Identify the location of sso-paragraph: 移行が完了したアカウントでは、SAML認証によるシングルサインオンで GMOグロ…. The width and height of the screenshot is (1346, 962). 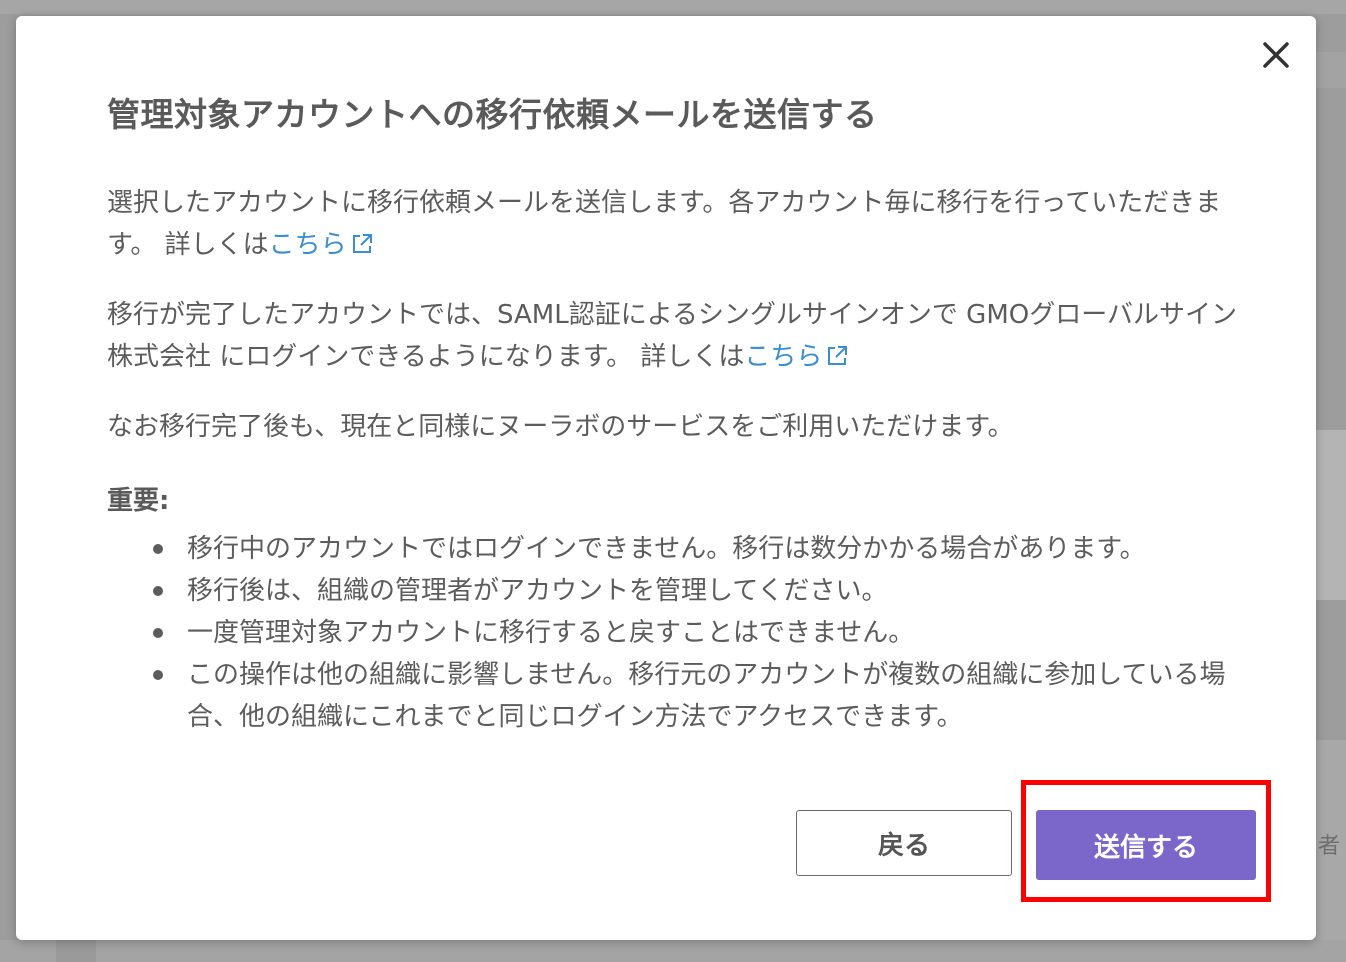
(672, 336).